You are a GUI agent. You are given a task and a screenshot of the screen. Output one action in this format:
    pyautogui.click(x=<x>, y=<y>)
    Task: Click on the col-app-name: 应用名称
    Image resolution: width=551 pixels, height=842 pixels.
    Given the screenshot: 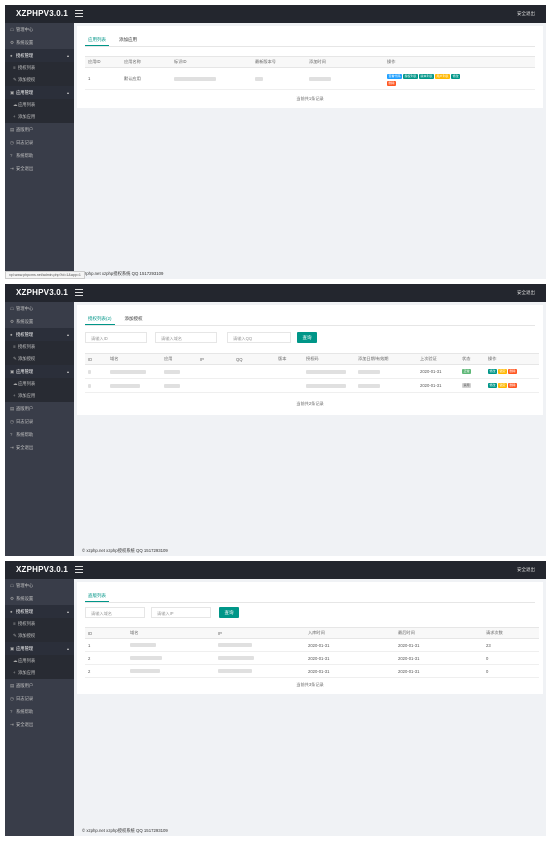 What is the action you would take?
    pyautogui.click(x=146, y=62)
    